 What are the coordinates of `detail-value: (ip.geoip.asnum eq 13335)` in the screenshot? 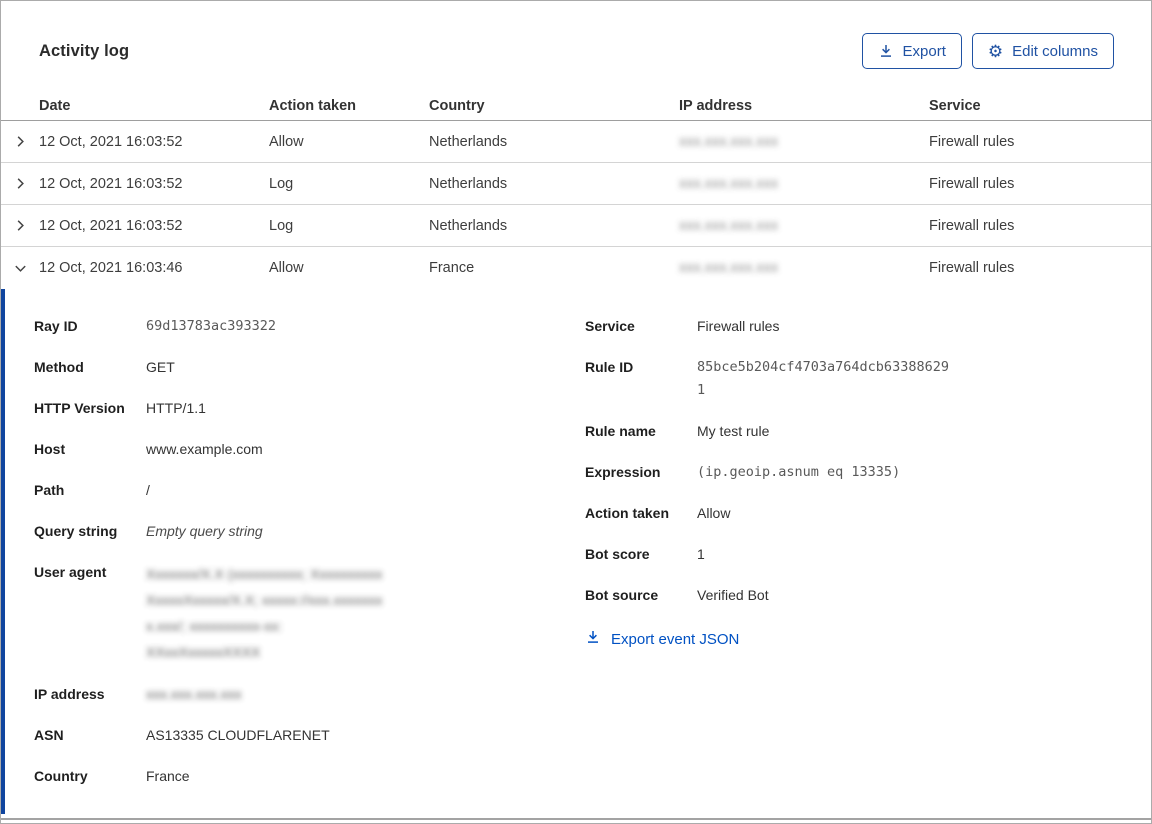 It's located at (799, 472).